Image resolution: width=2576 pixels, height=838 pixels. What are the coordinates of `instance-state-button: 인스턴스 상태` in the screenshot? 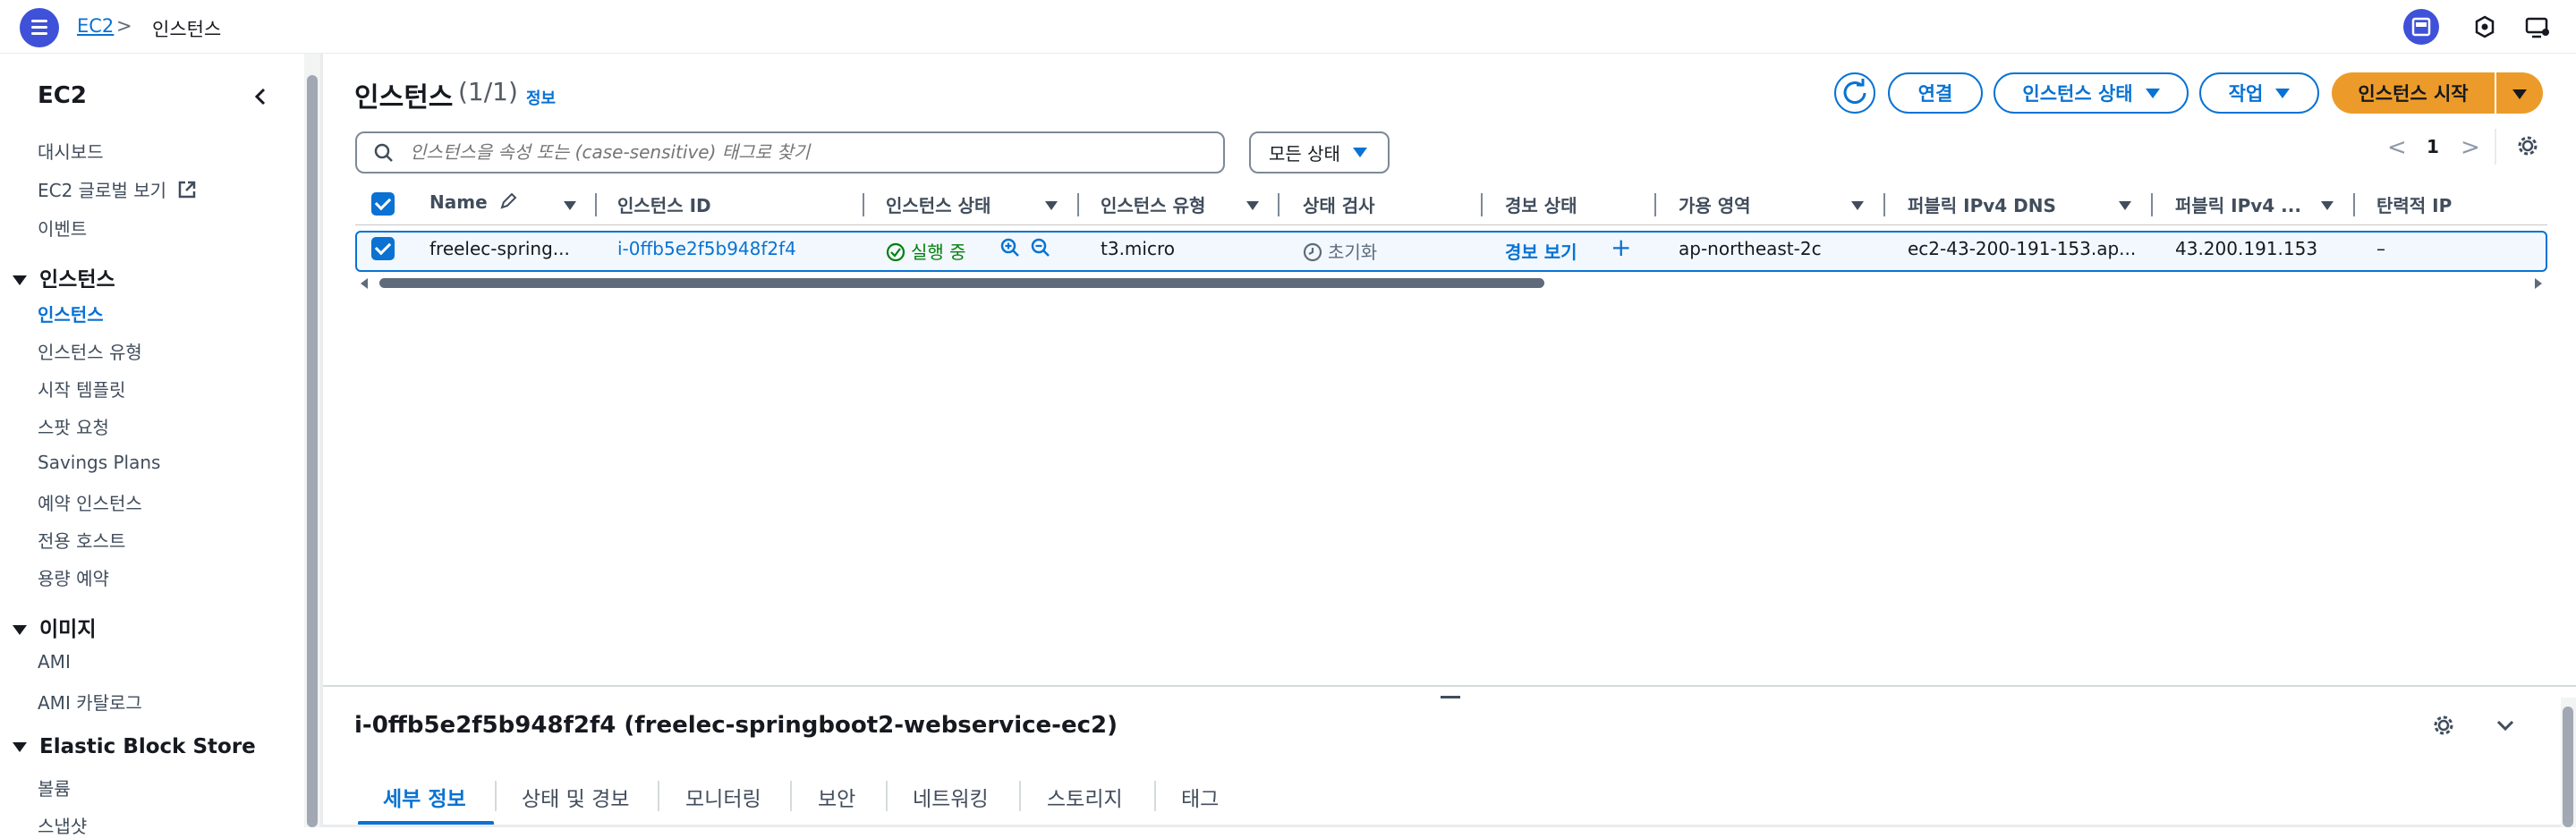 It's located at (2091, 93).